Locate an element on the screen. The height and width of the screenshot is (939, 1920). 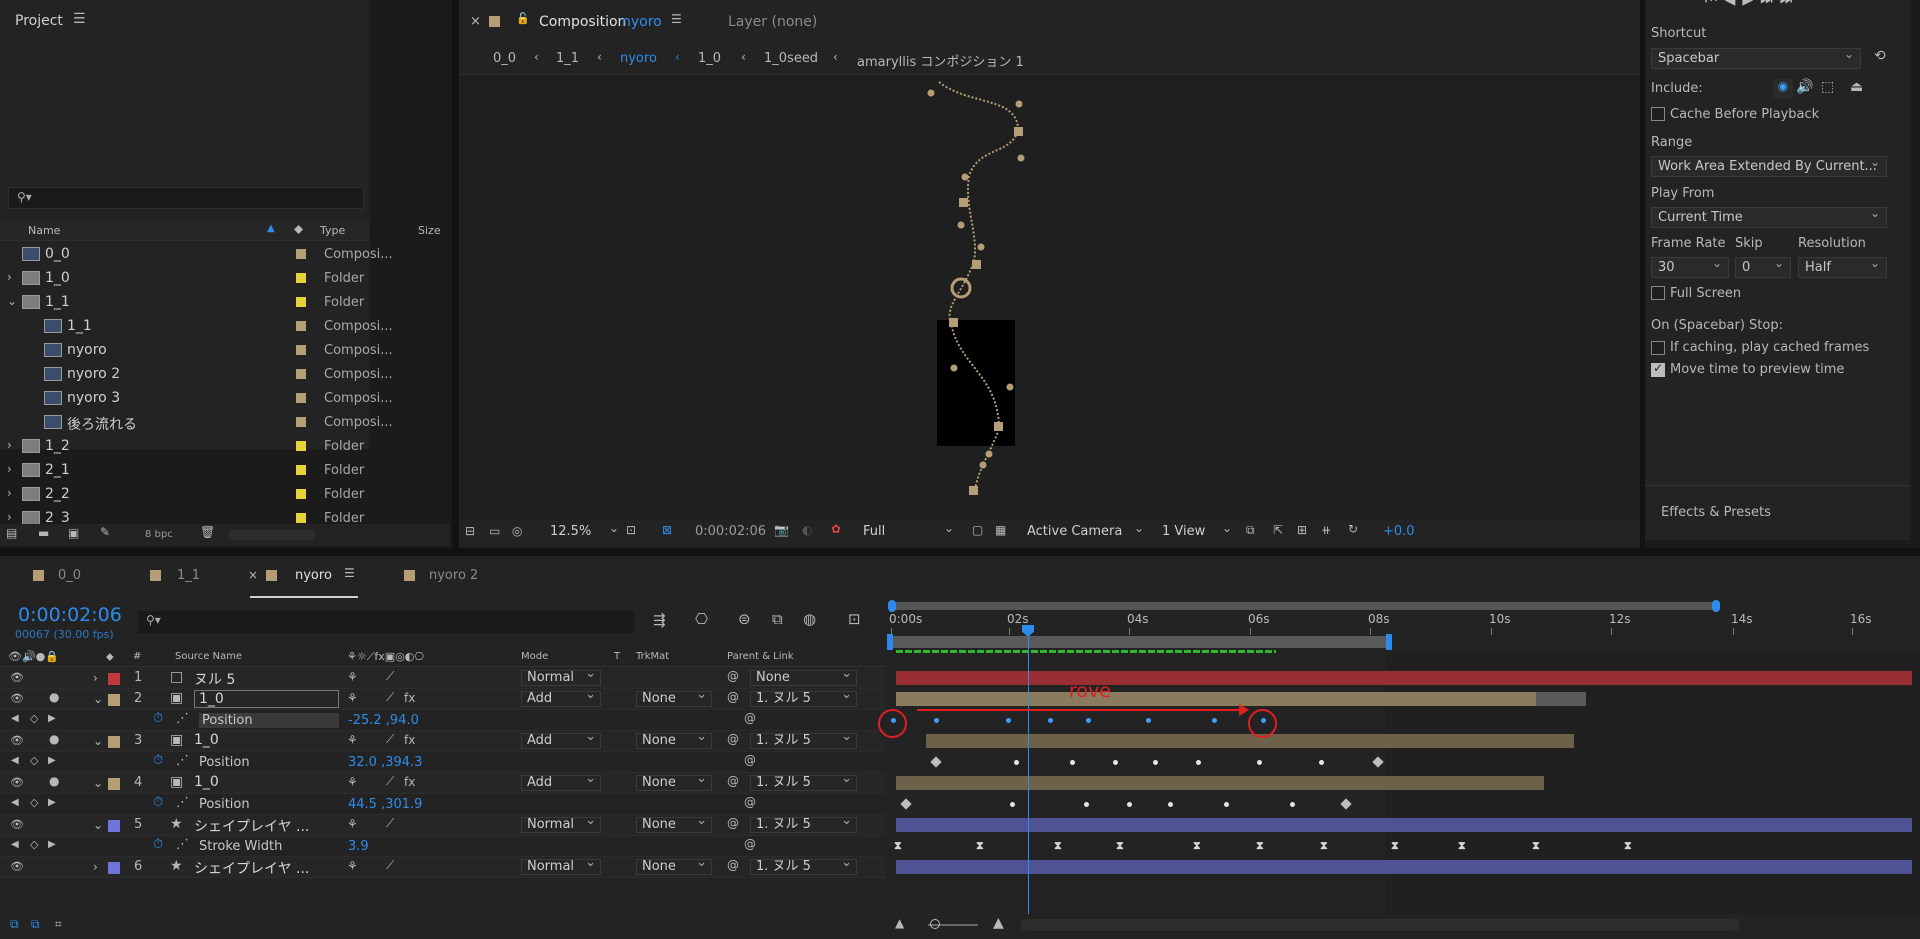
skip-select: 0 is located at coordinates (1763, 267).